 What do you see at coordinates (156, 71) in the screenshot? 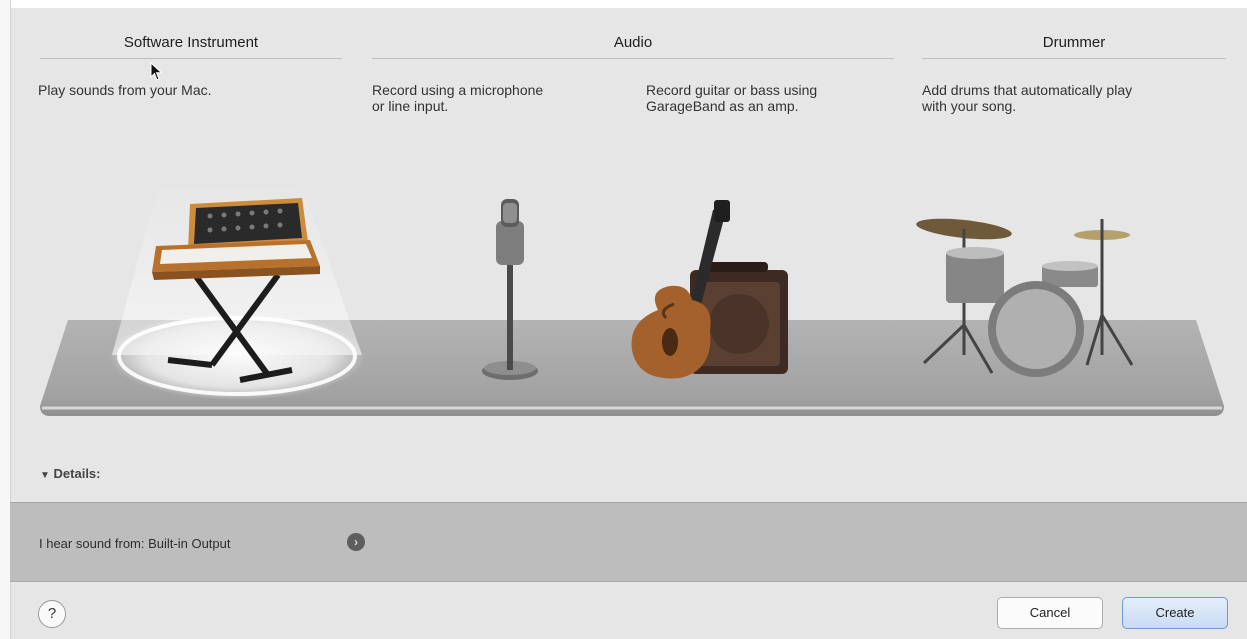
I see `mouse-pointer-icon` at bounding box center [156, 71].